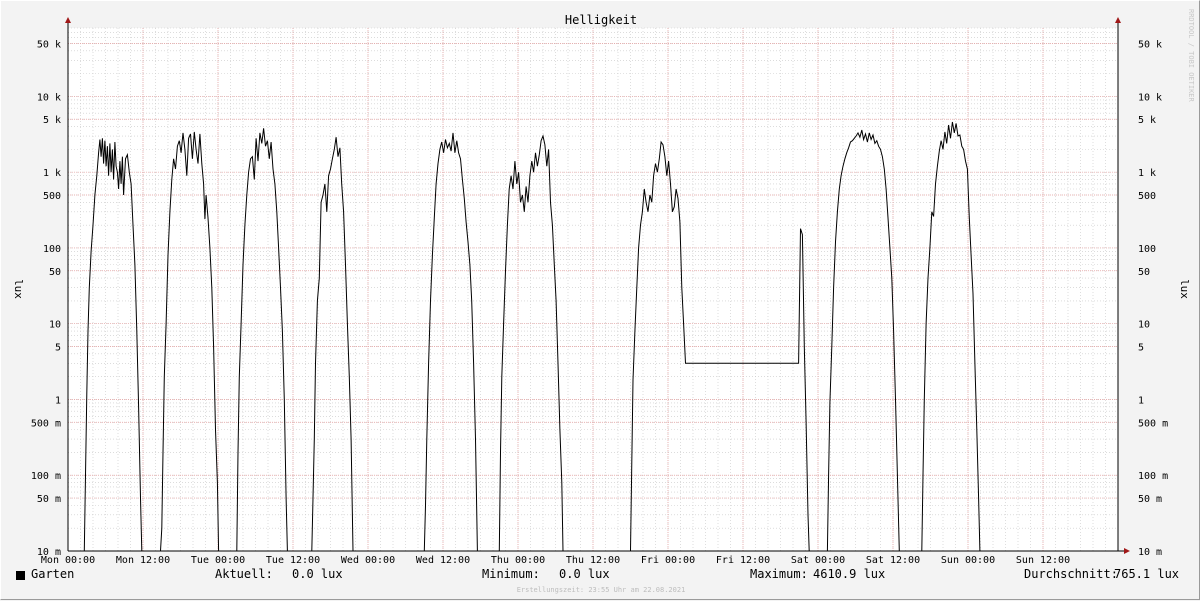 This screenshot has height=601, width=1200. I want to click on x-tick-label: Thu 12:00, so click(593, 560).